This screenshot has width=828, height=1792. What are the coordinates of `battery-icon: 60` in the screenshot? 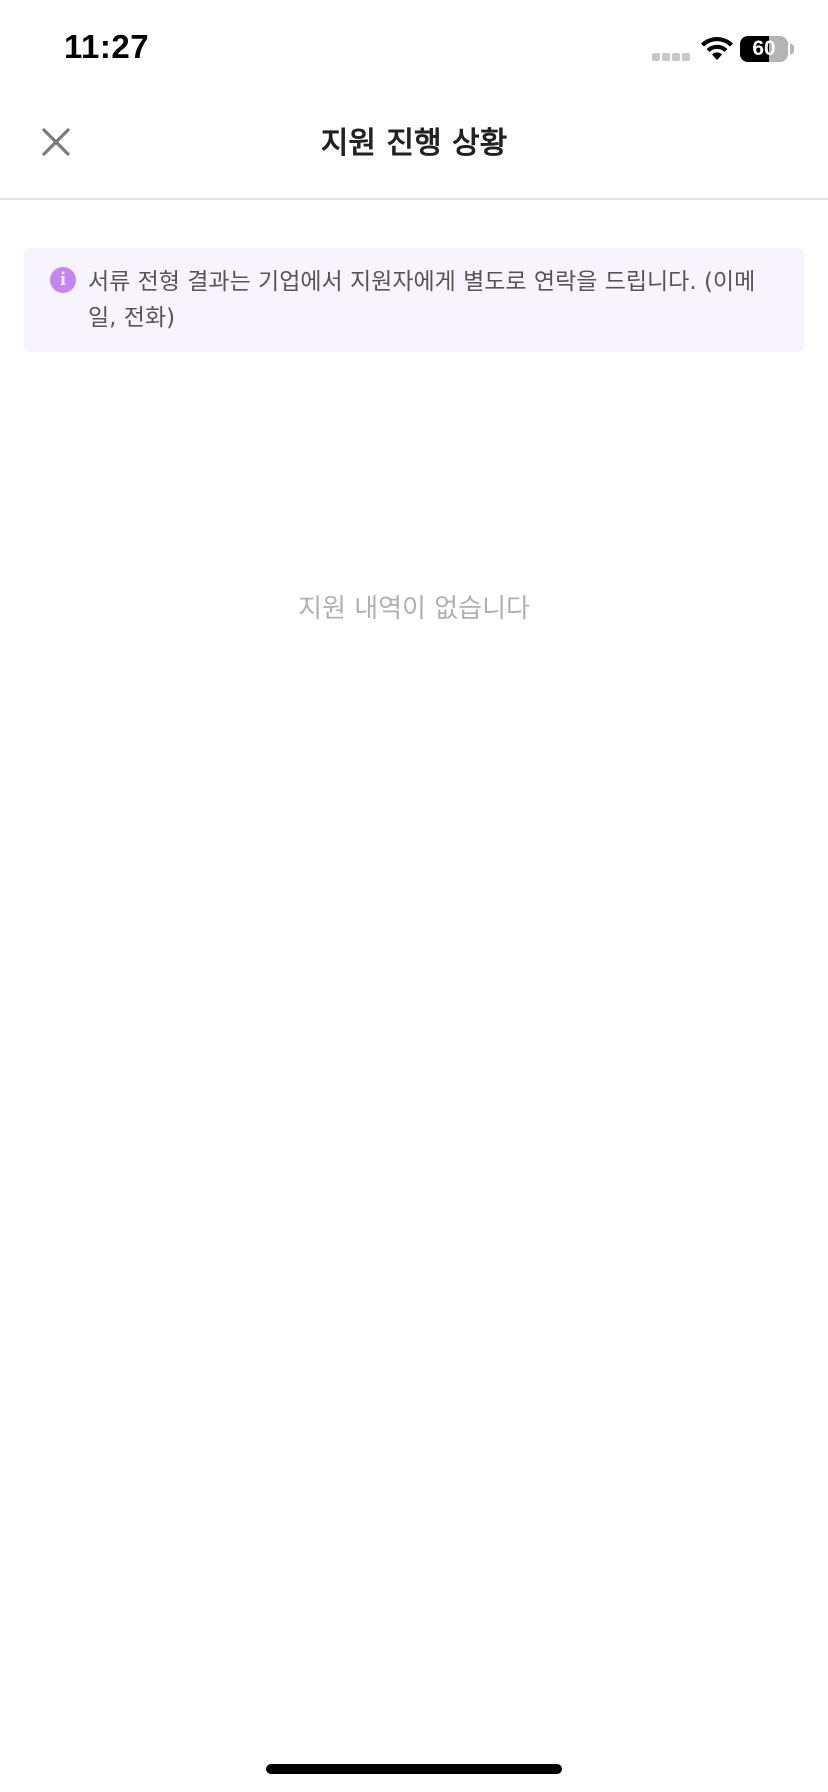 It's located at (764, 49).